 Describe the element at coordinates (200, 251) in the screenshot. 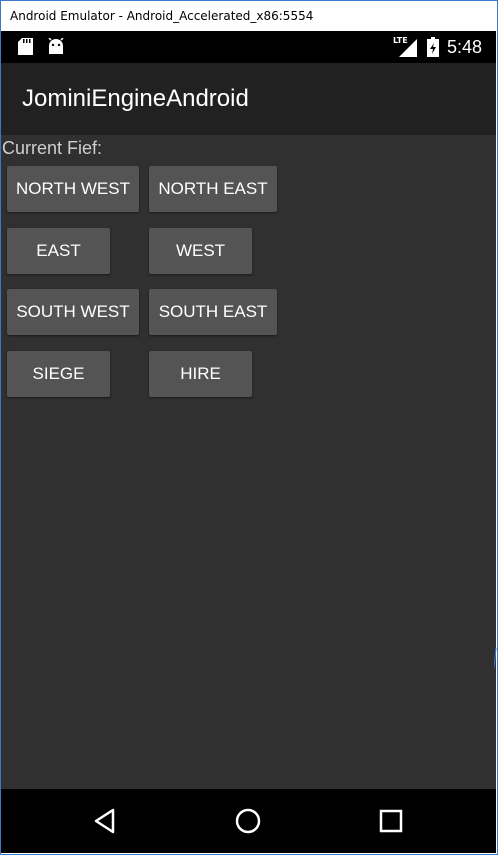

I see `west-button: WEST` at that location.